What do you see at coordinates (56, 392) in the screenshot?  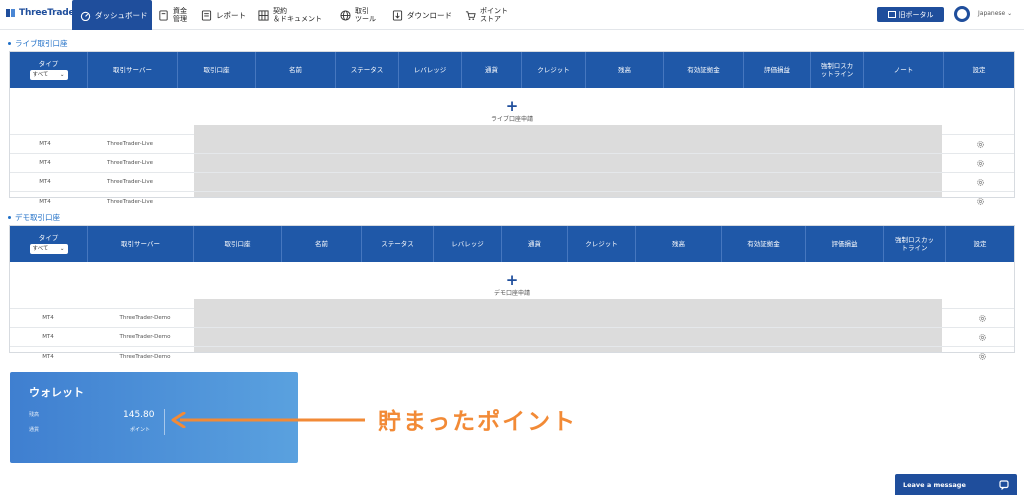 I see `wallet-title: ウォレット` at bounding box center [56, 392].